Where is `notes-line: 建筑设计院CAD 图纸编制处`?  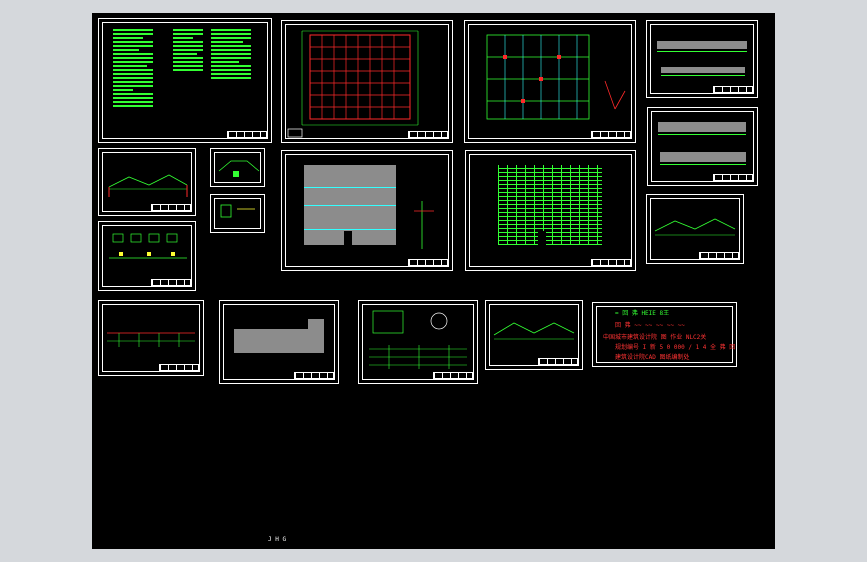
notes-line: 建筑设计院CAD 图纸编制处 is located at coordinates (652, 357).